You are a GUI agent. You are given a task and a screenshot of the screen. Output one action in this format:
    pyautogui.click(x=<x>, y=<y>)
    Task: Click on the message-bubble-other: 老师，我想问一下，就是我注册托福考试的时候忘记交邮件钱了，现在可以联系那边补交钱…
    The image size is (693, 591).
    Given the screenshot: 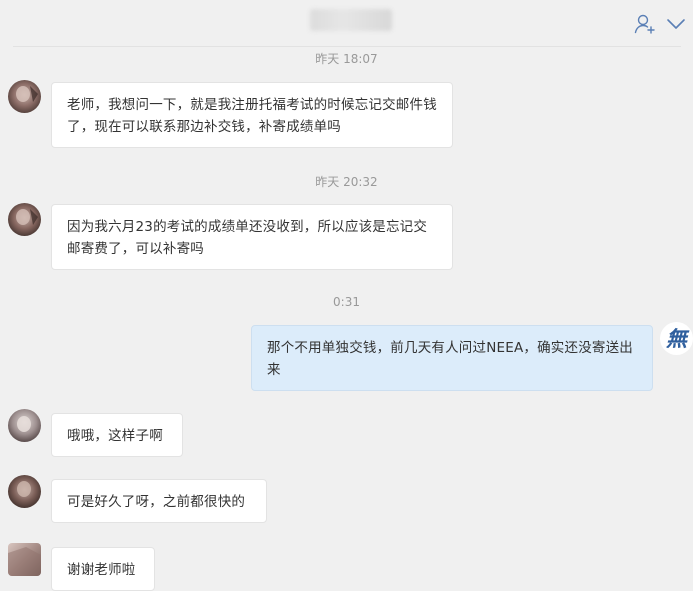 What is the action you would take?
    pyautogui.click(x=252, y=115)
    